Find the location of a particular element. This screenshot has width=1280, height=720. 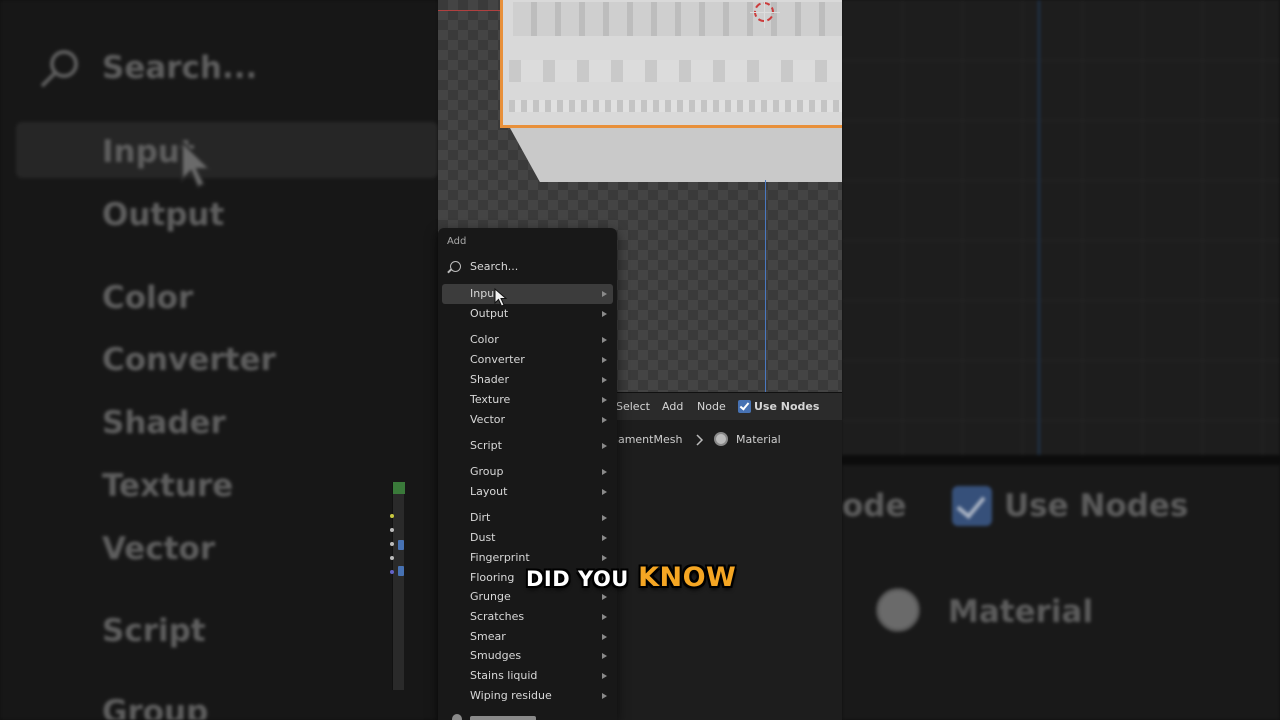

menu-item-shader: Shader is located at coordinates (527, 380).